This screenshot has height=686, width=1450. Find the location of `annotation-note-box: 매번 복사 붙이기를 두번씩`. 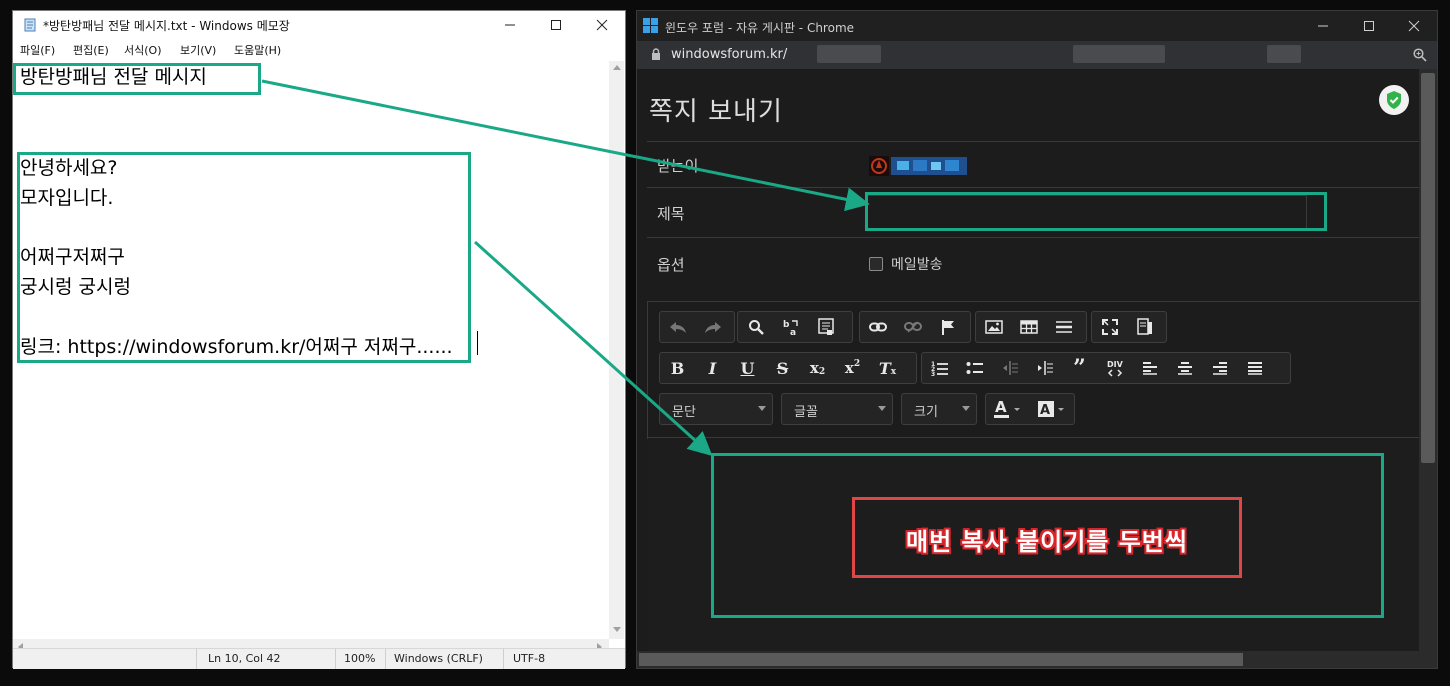

annotation-note-box: 매번 복사 붙이기를 두번씩 is located at coordinates (1047, 537).